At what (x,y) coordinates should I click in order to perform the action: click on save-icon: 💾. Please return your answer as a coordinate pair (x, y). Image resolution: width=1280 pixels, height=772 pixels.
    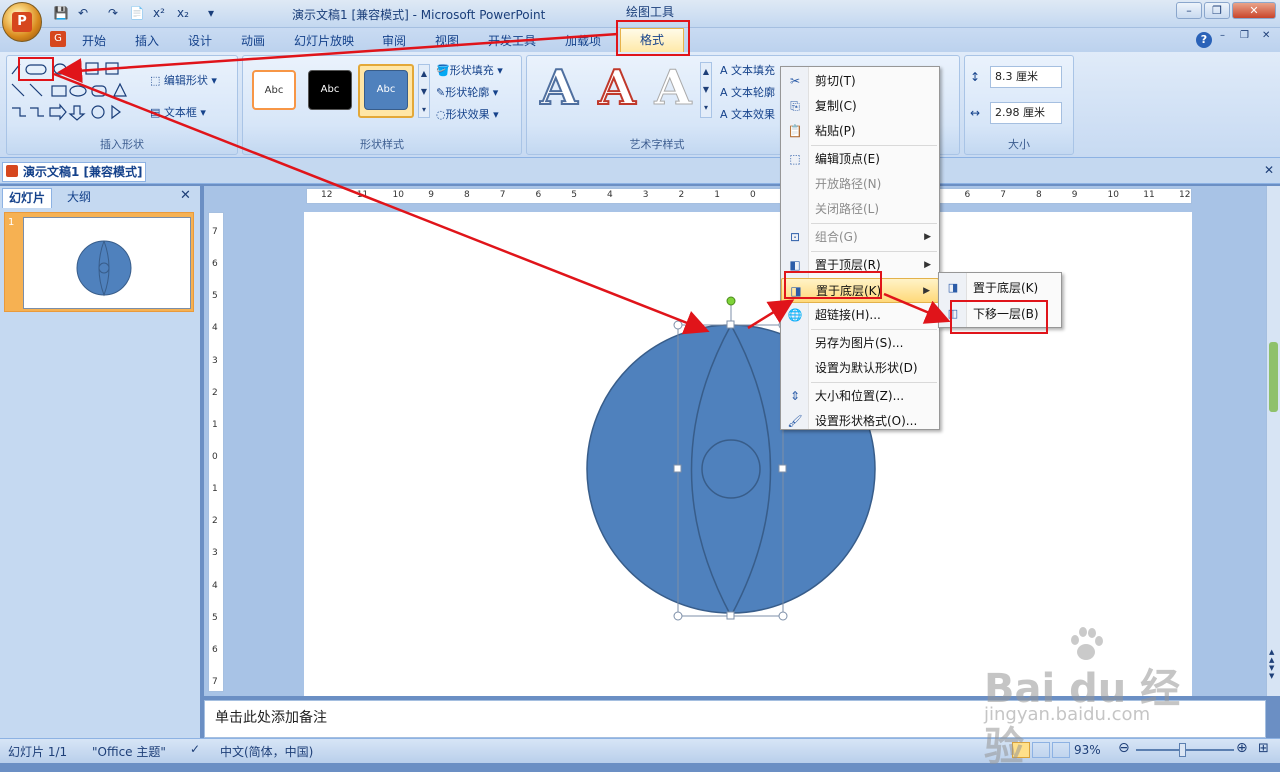
    Looking at the image, I should click on (61, 13).